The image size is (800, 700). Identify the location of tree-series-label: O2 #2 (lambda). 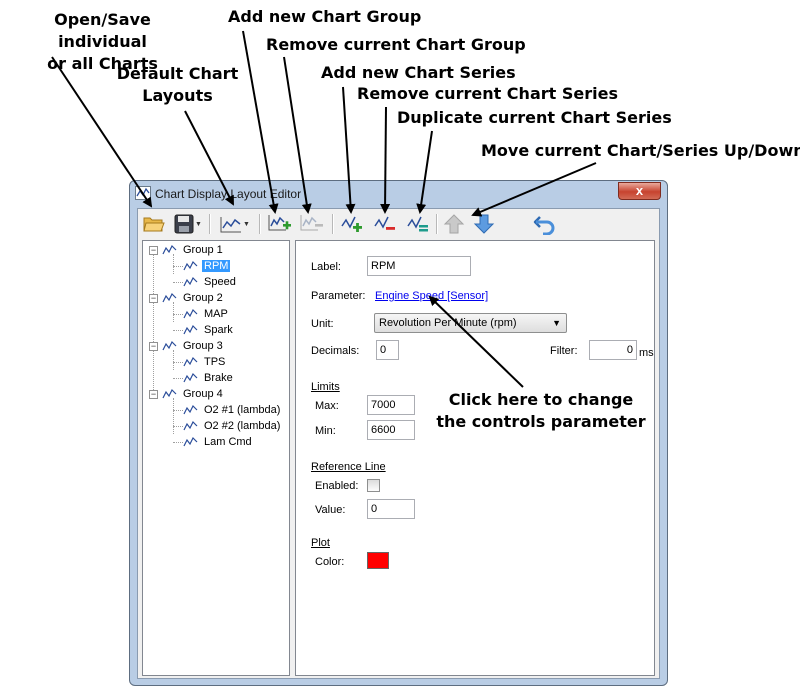
(242, 426).